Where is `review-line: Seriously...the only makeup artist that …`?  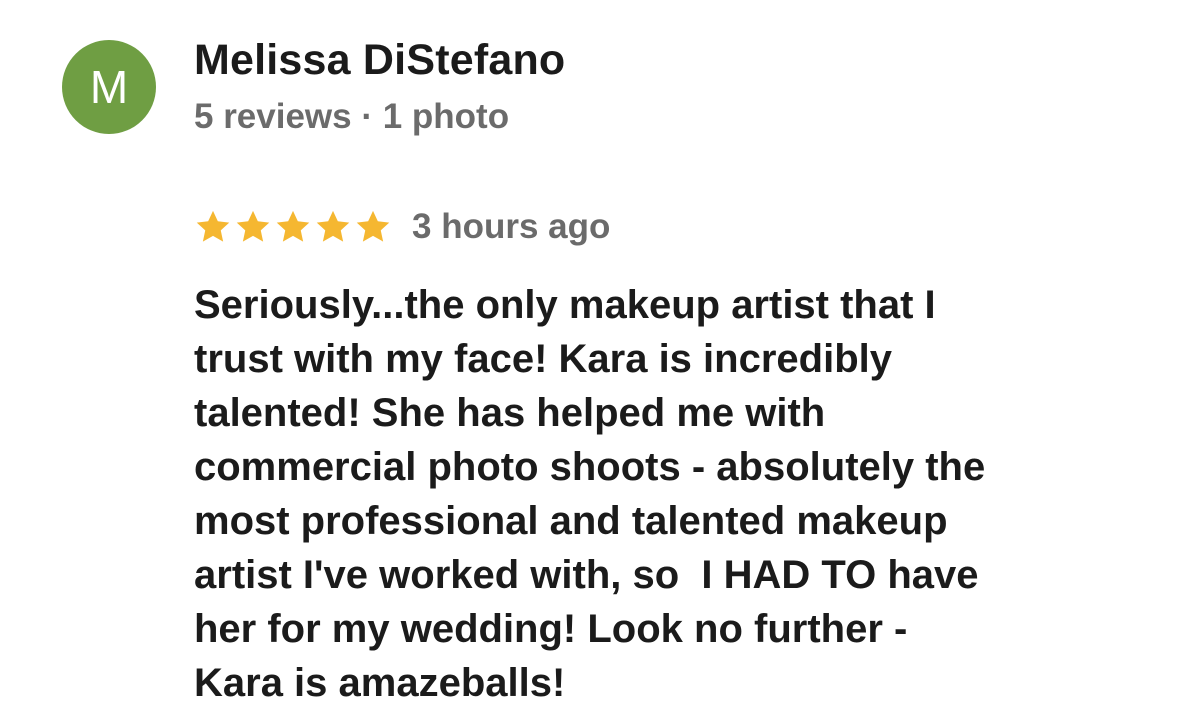
review-line: Seriously...the only makeup artist that … is located at coordinates (565, 305).